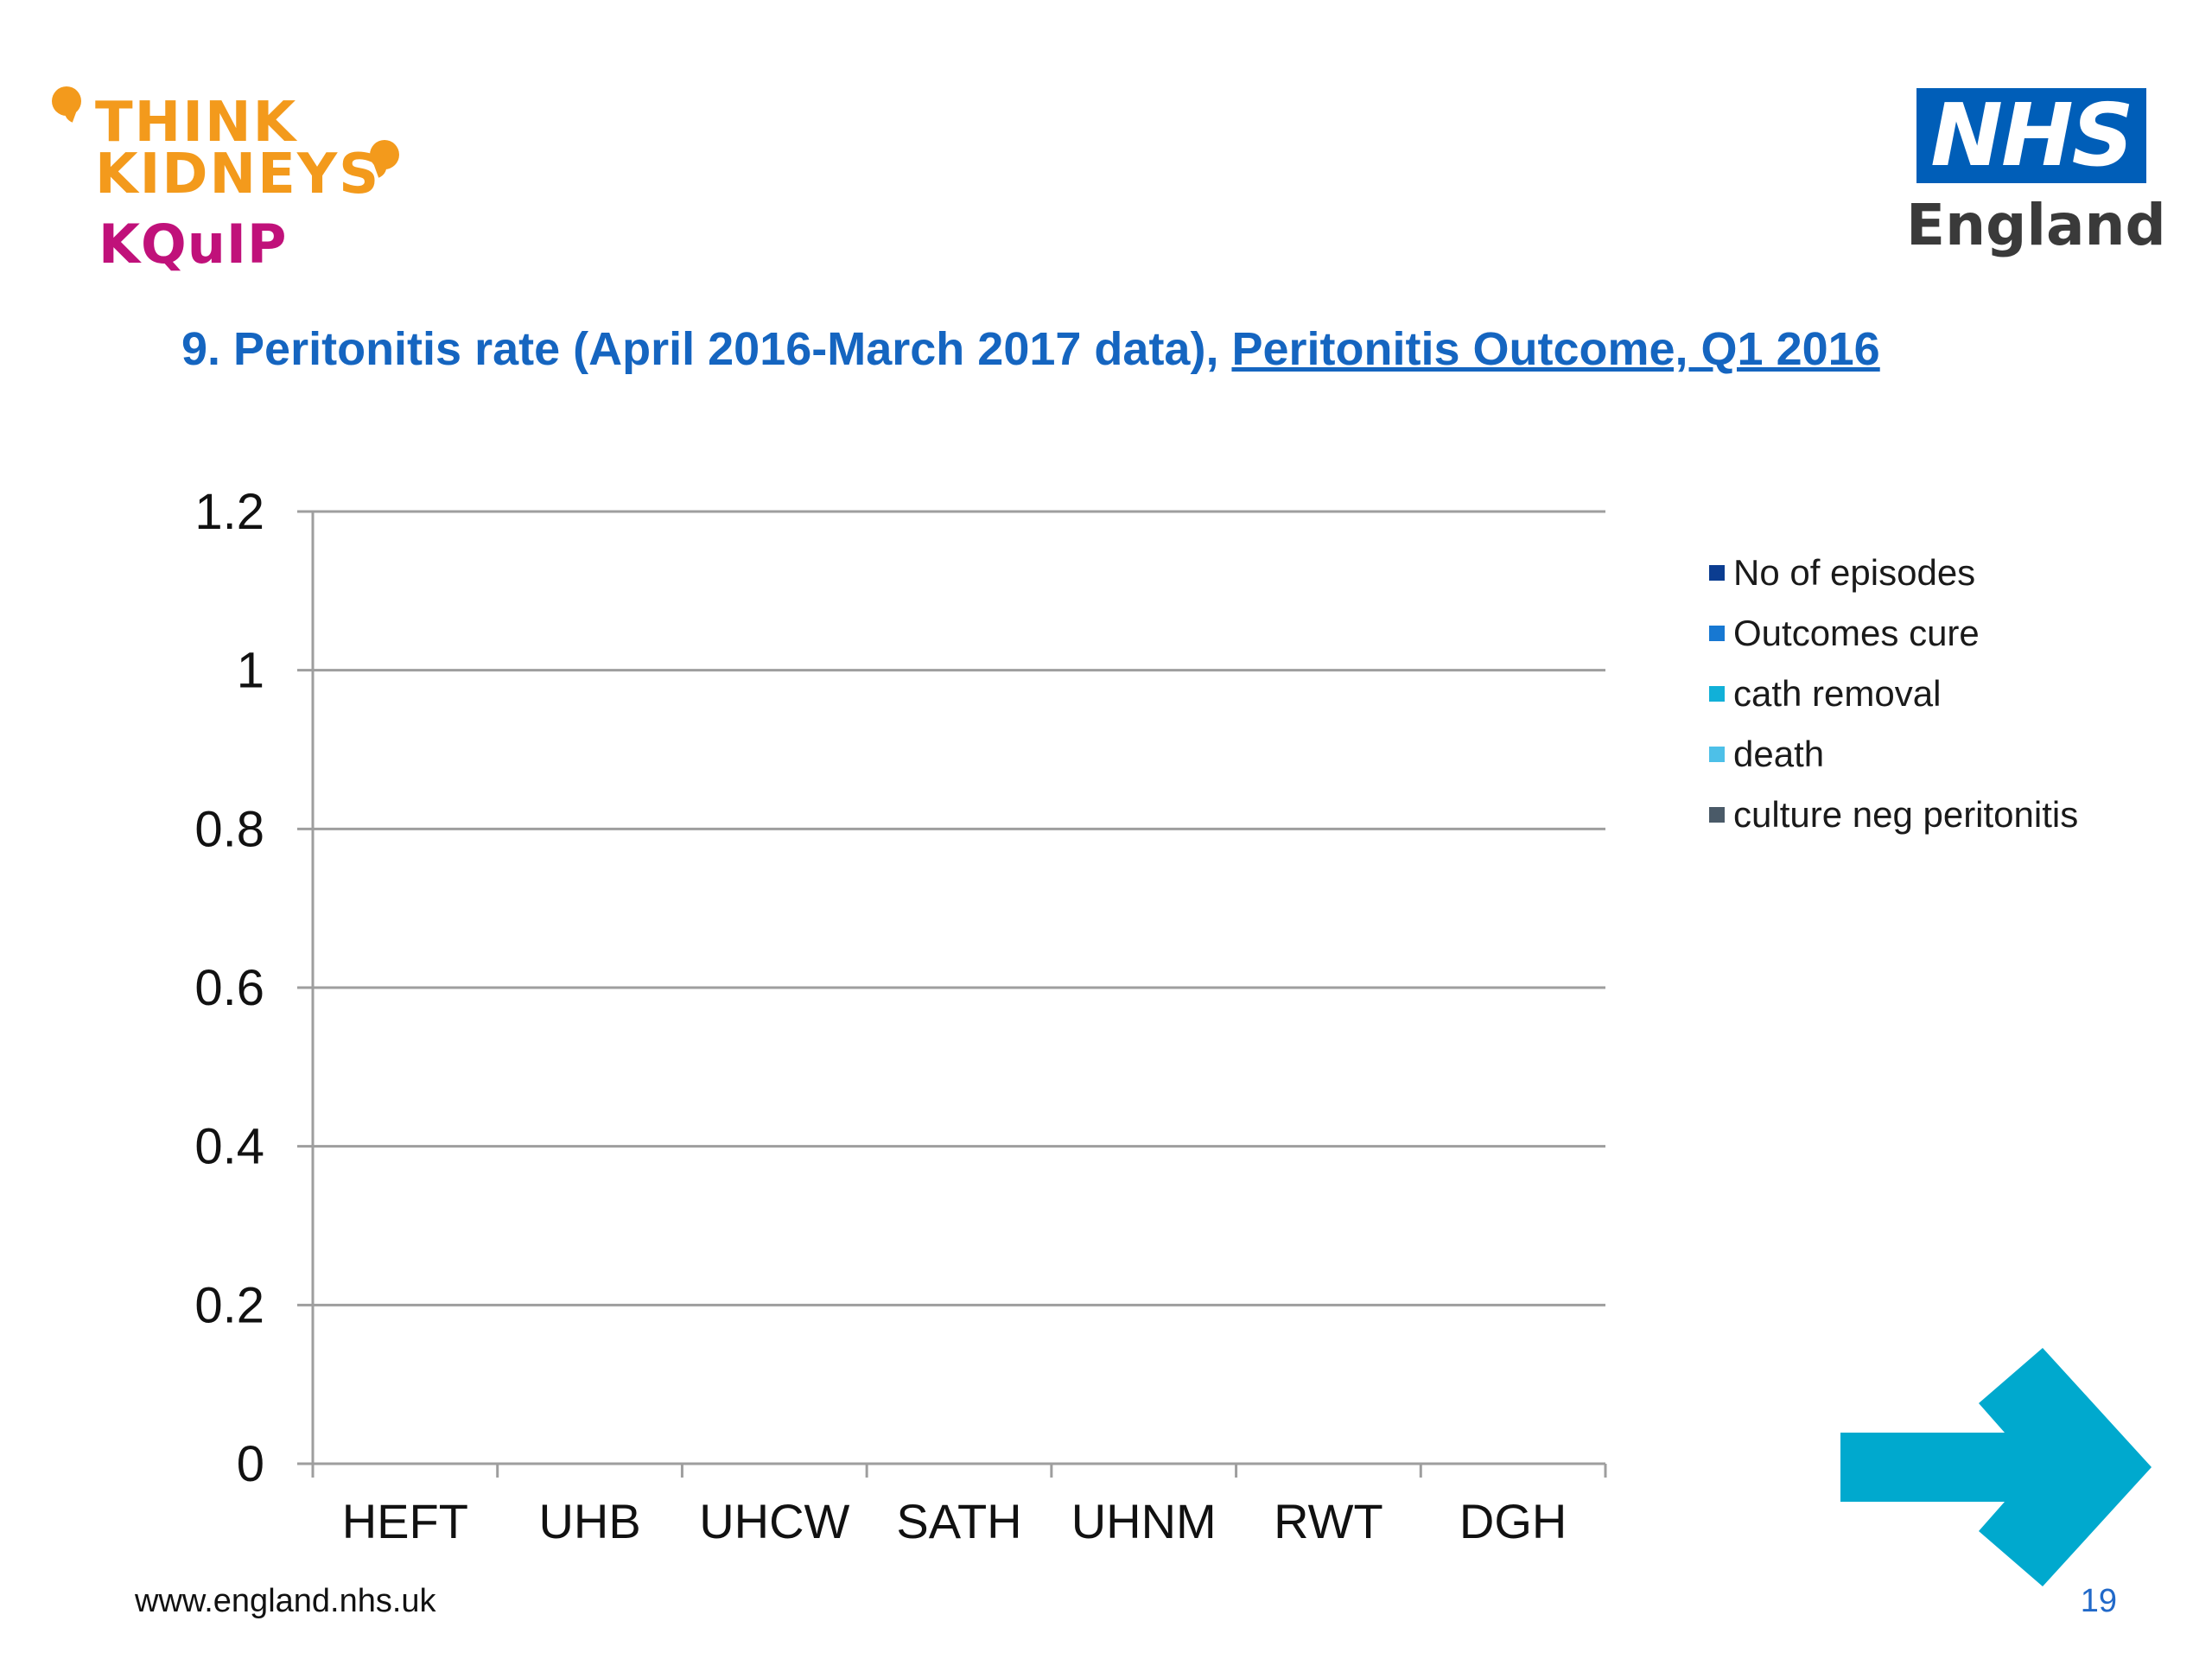 The image size is (2212, 1659). Describe the element at coordinates (229, 1147) in the screenshot. I see `y-tick-label: 0.4` at that location.